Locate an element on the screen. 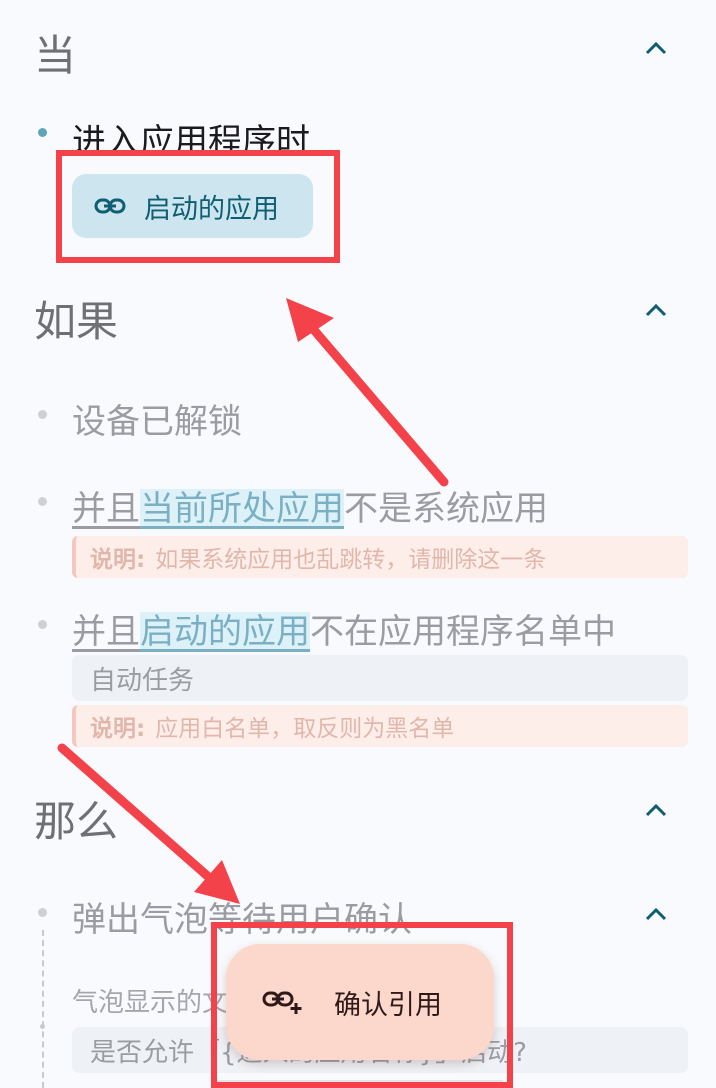  annotation-arrow-down is located at coordinates (137, 814).